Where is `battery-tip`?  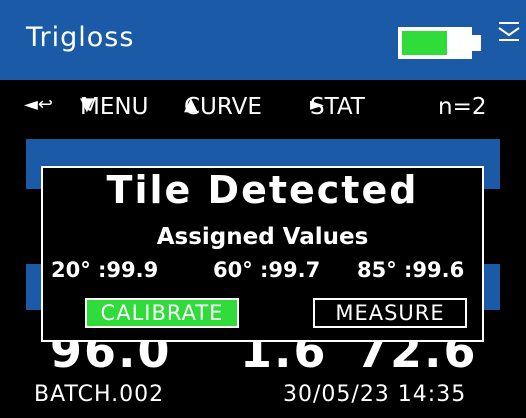
battery-tip is located at coordinates (476, 43).